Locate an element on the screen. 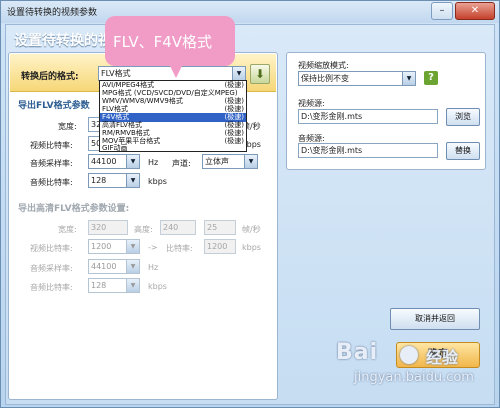  replace-button: 替换 is located at coordinates (463, 151).